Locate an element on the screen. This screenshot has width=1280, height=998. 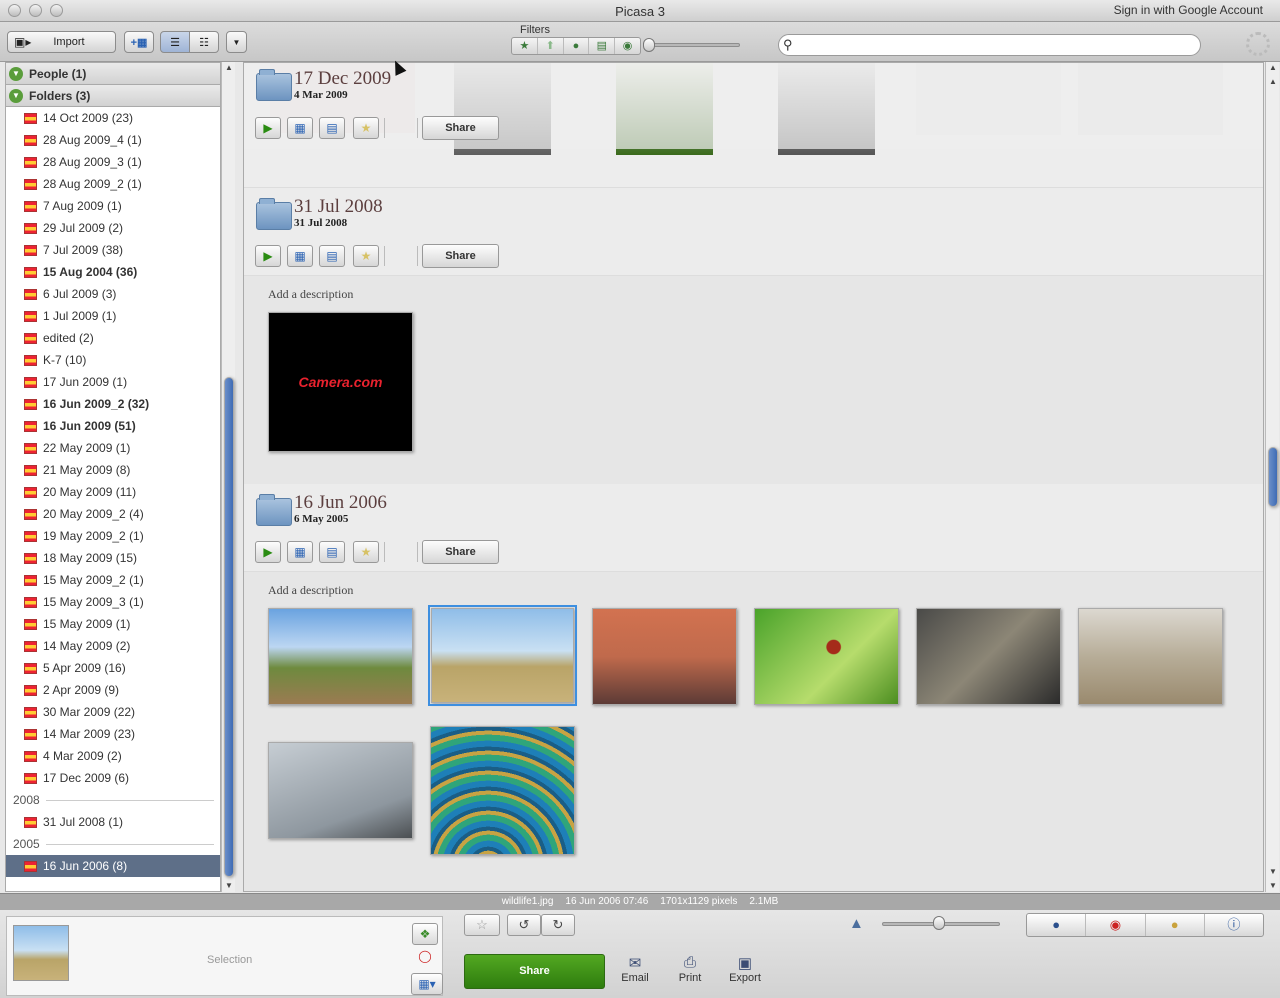
geotag-filter-icon: ◉ is located at coordinates (627, 46).